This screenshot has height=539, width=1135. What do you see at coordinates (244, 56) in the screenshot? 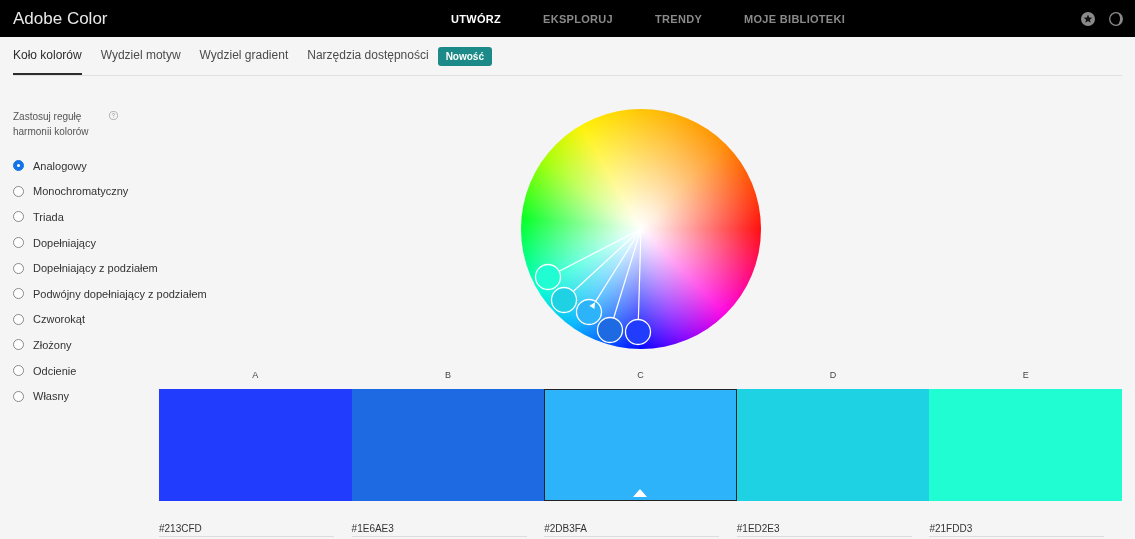
I see `tab: Wydziel gradient` at bounding box center [244, 56].